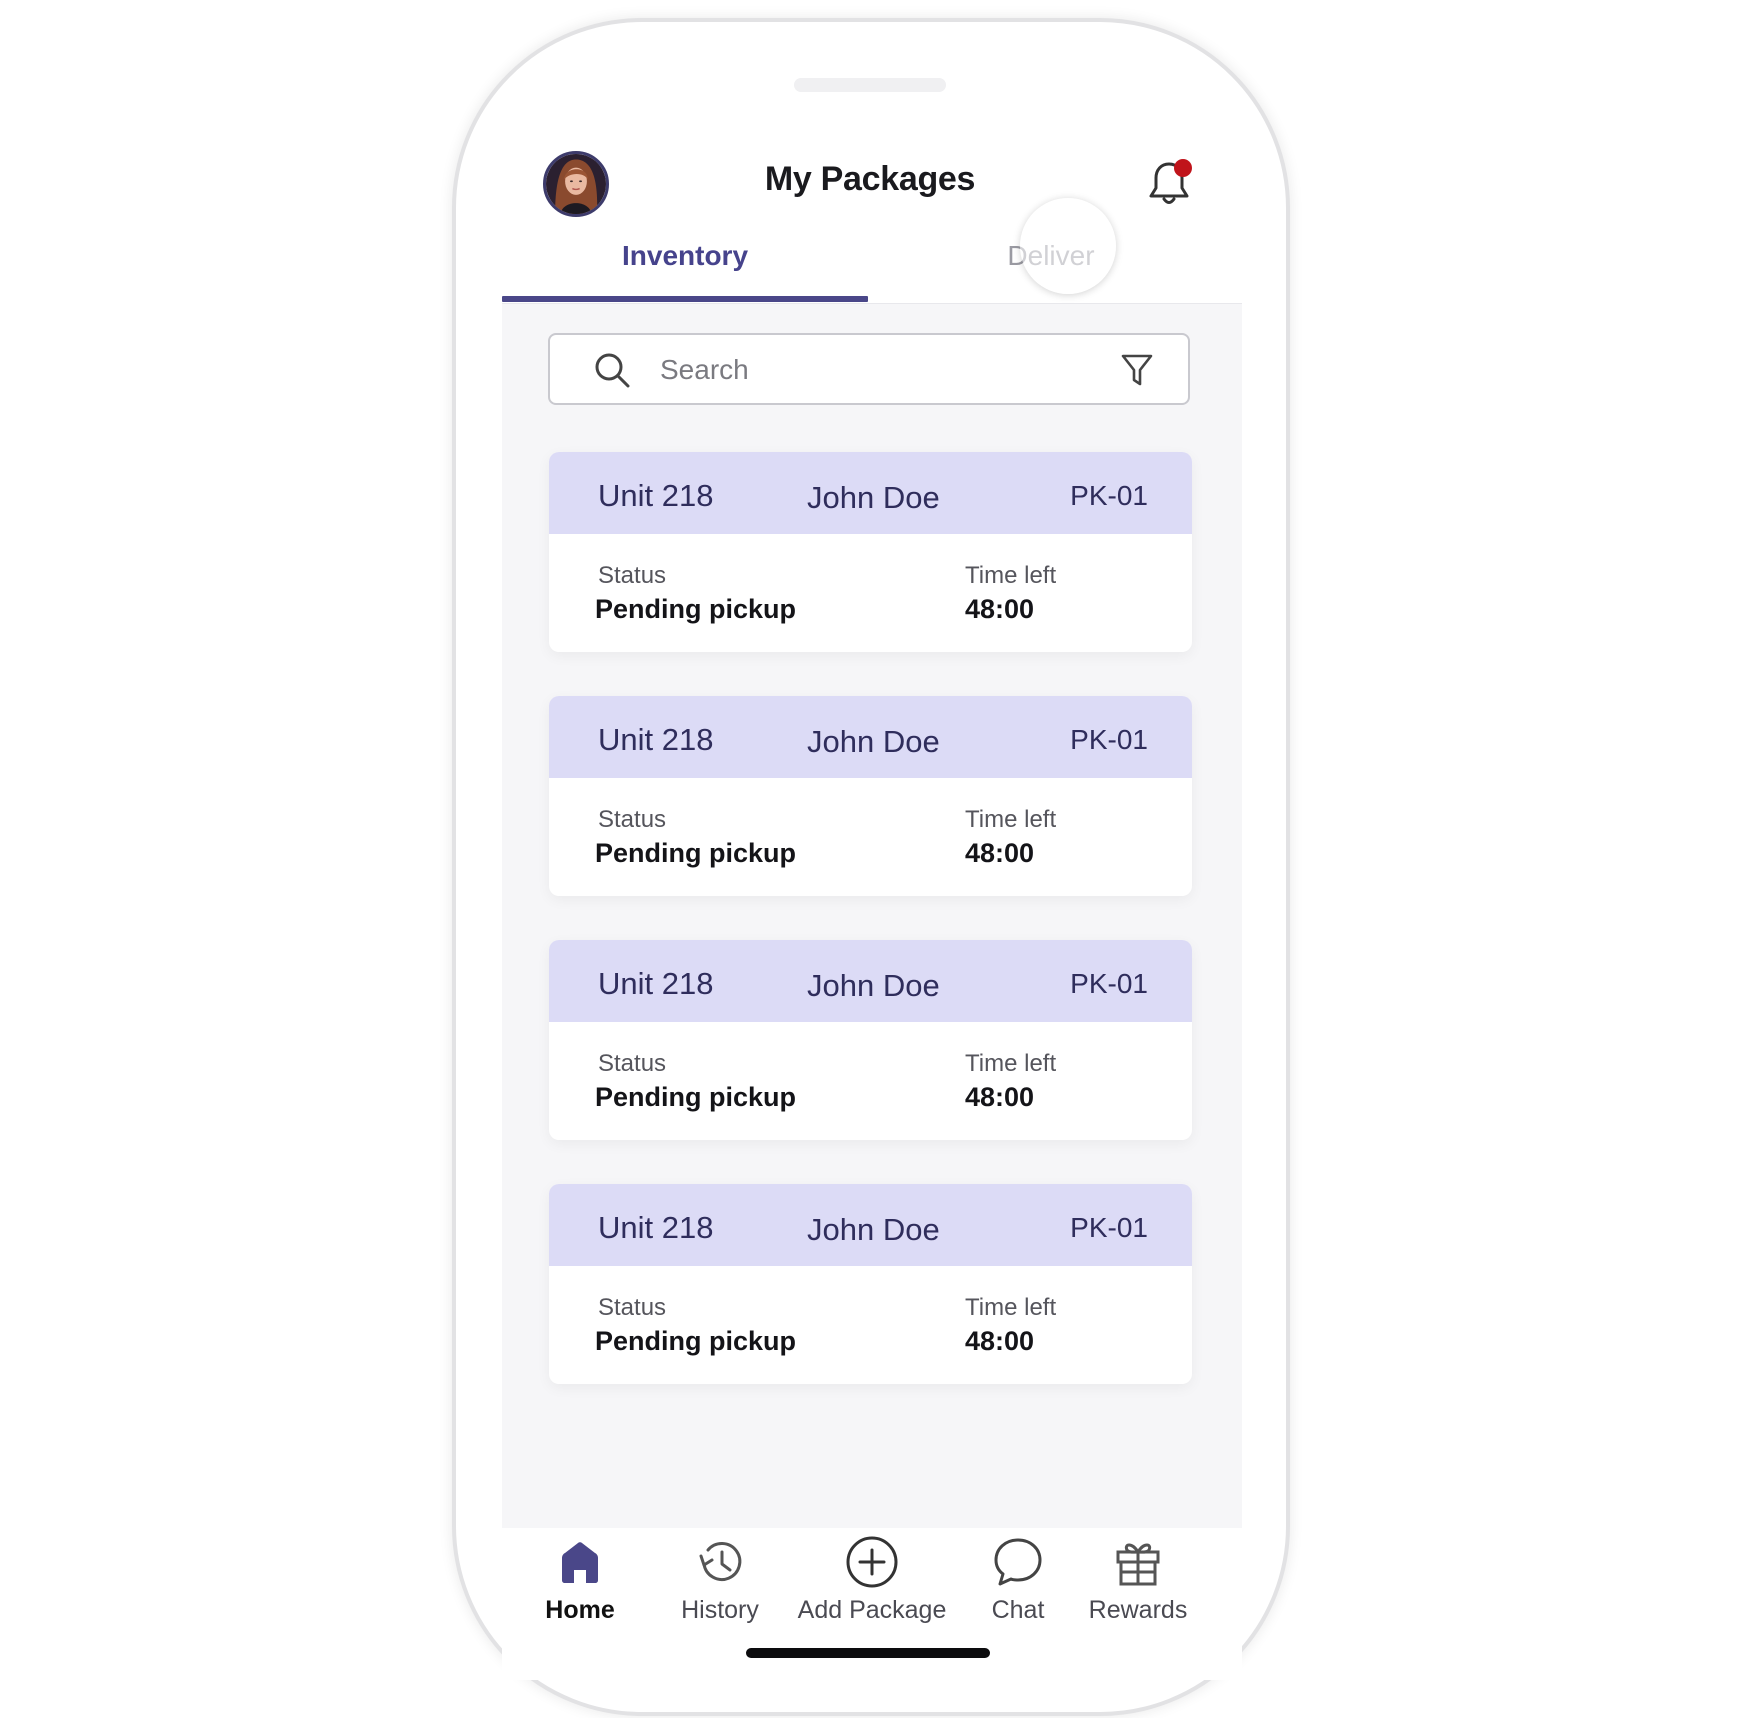  What do you see at coordinates (868, 1653) in the screenshot?
I see `home-indicator-bar` at bounding box center [868, 1653].